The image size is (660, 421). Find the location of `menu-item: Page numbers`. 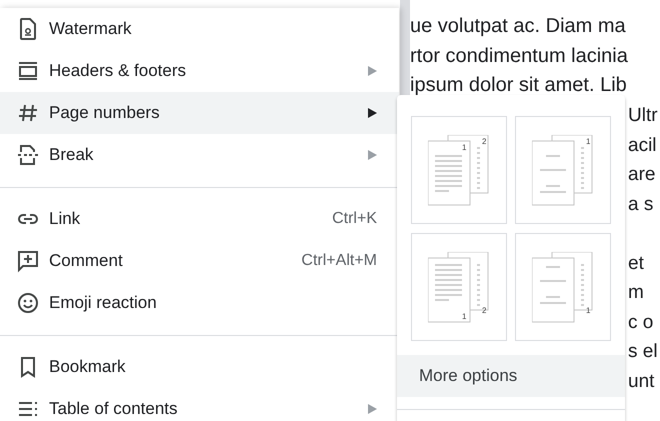

menu-item: Page numbers is located at coordinates (199, 113).